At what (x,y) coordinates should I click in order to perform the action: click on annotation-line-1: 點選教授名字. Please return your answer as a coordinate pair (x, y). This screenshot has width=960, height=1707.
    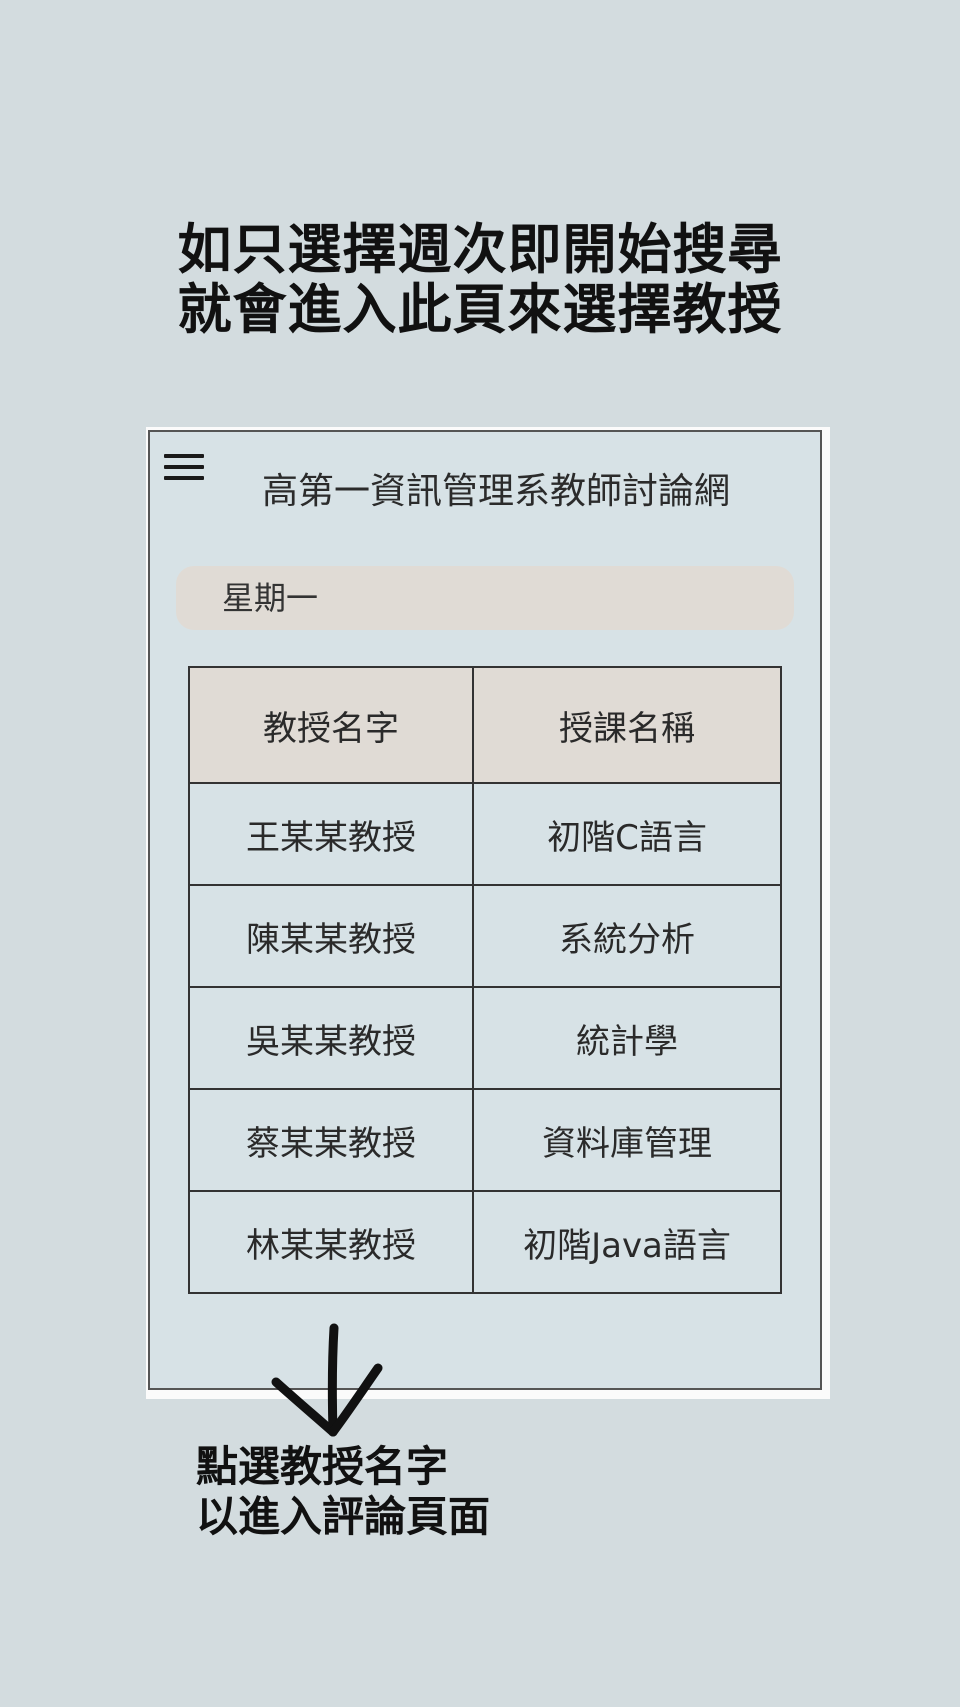
    Looking at the image, I should click on (322, 1466).